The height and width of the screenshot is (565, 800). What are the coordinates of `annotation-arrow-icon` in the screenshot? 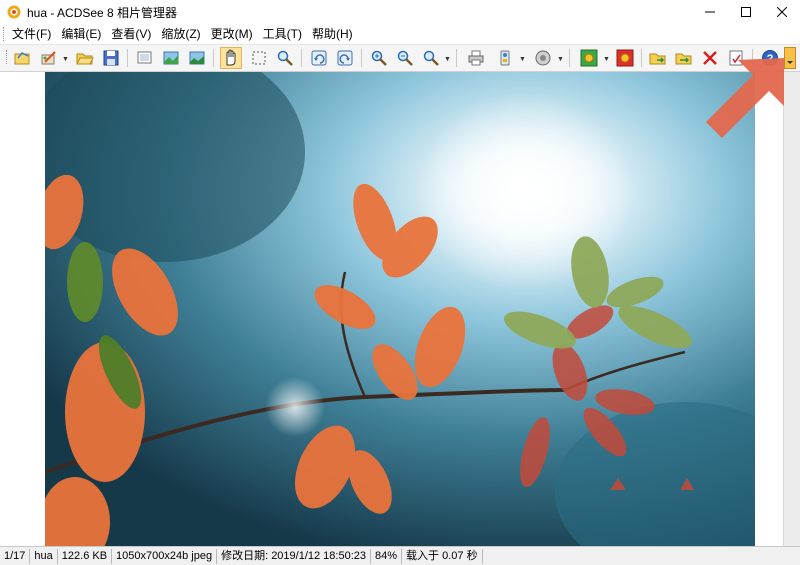 It's located at (745, 98).